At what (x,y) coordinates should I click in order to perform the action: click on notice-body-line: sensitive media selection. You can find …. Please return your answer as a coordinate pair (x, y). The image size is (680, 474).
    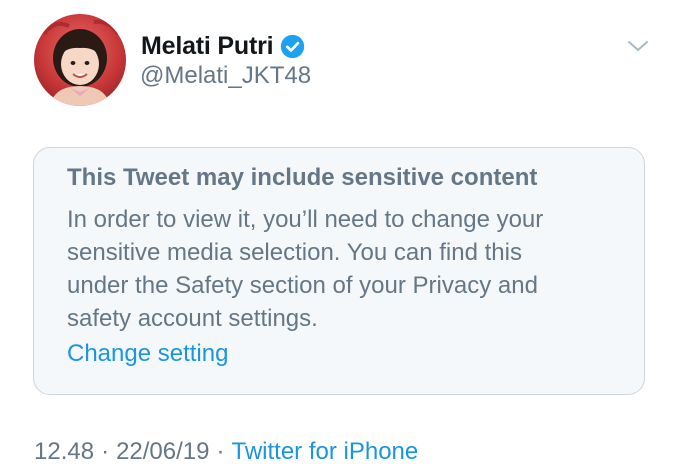
    Looking at the image, I should click on (294, 252).